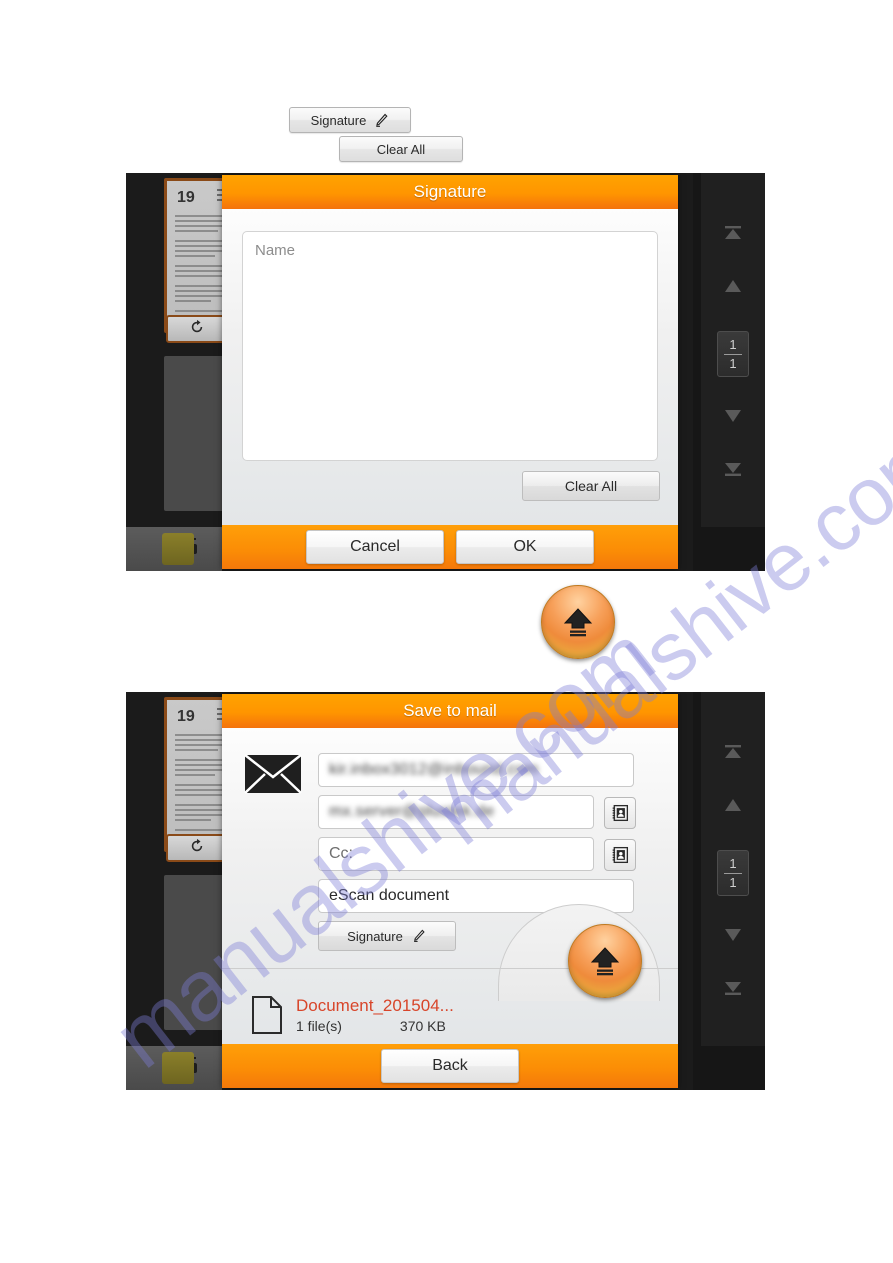  What do you see at coordinates (341, 853) in the screenshot?
I see `cc-address-placeholder: Cc:` at bounding box center [341, 853].